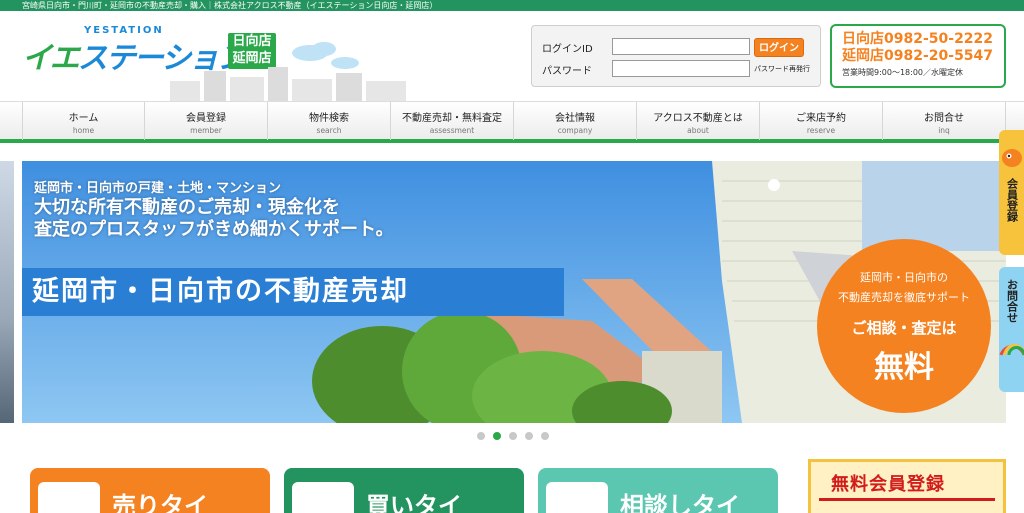 The width and height of the screenshot is (1024, 513). Describe the element at coordinates (779, 47) in the screenshot. I see `login-button: ログイン` at that location.